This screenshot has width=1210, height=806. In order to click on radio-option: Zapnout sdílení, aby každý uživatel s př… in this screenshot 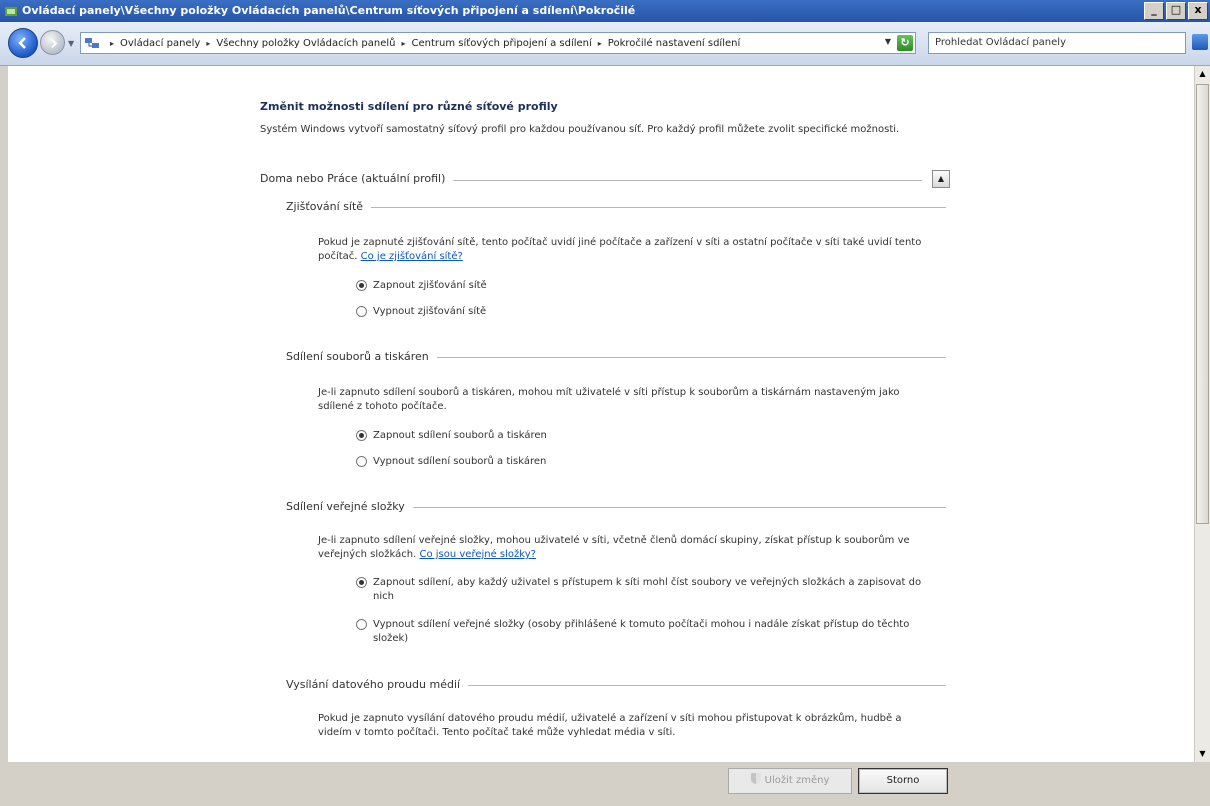, I will do `click(646, 590)`.